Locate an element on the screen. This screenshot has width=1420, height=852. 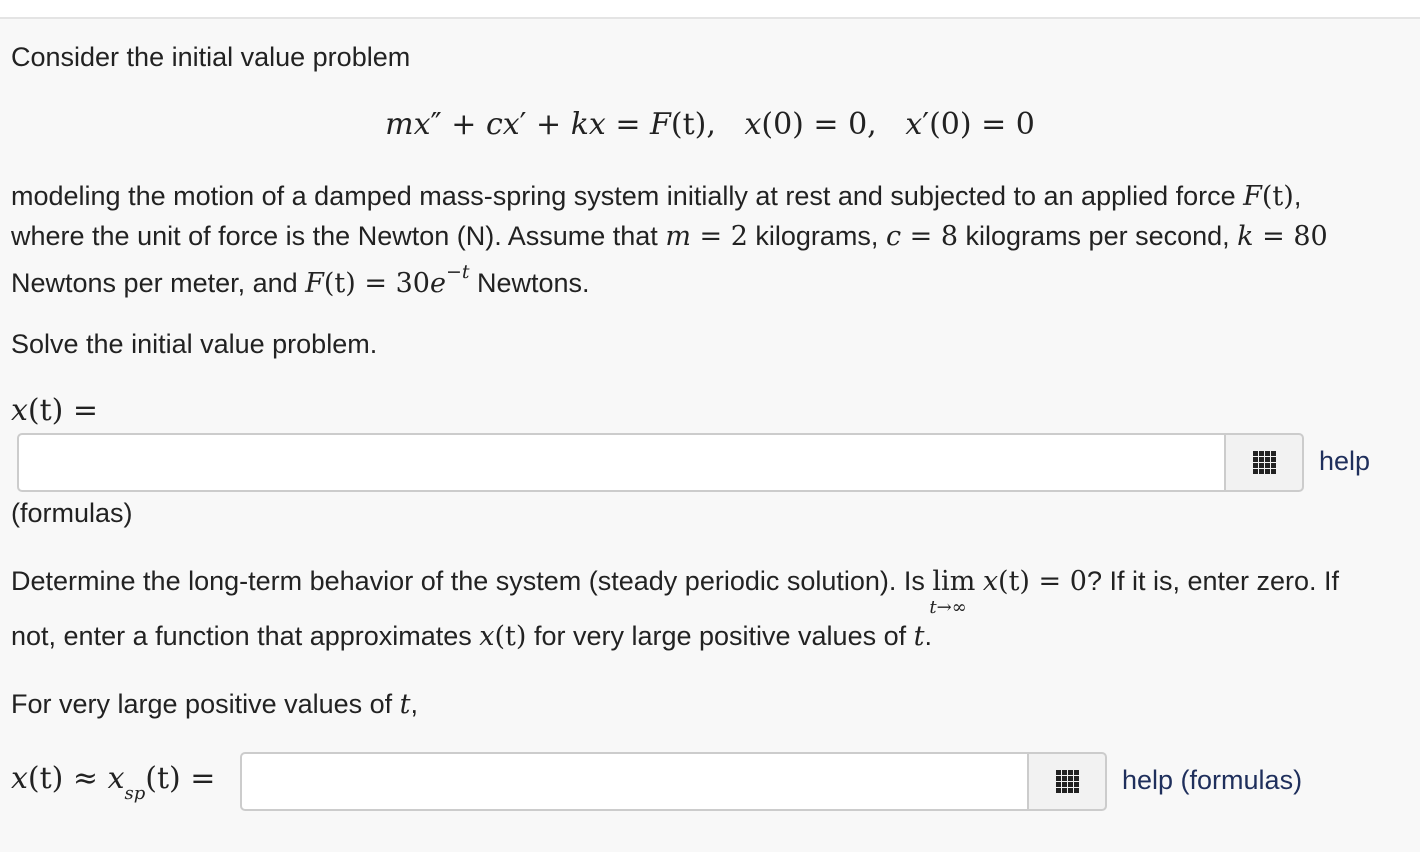
large-t-prompt: For very large positive values of t, is located at coordinates (215, 704).